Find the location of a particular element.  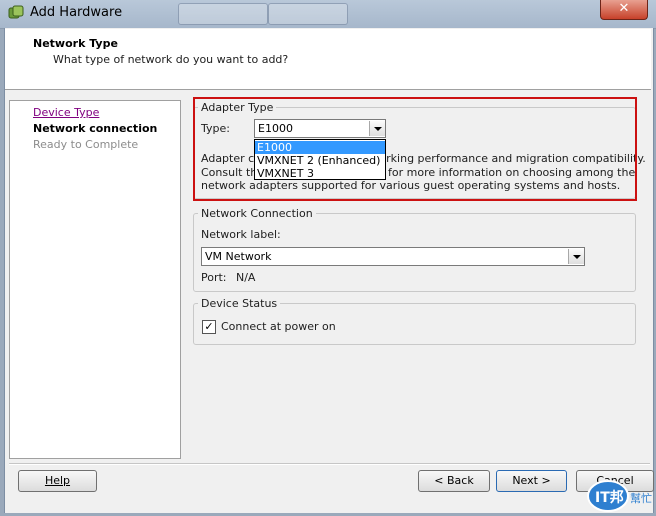

footer-divider is located at coordinates (329, 464).